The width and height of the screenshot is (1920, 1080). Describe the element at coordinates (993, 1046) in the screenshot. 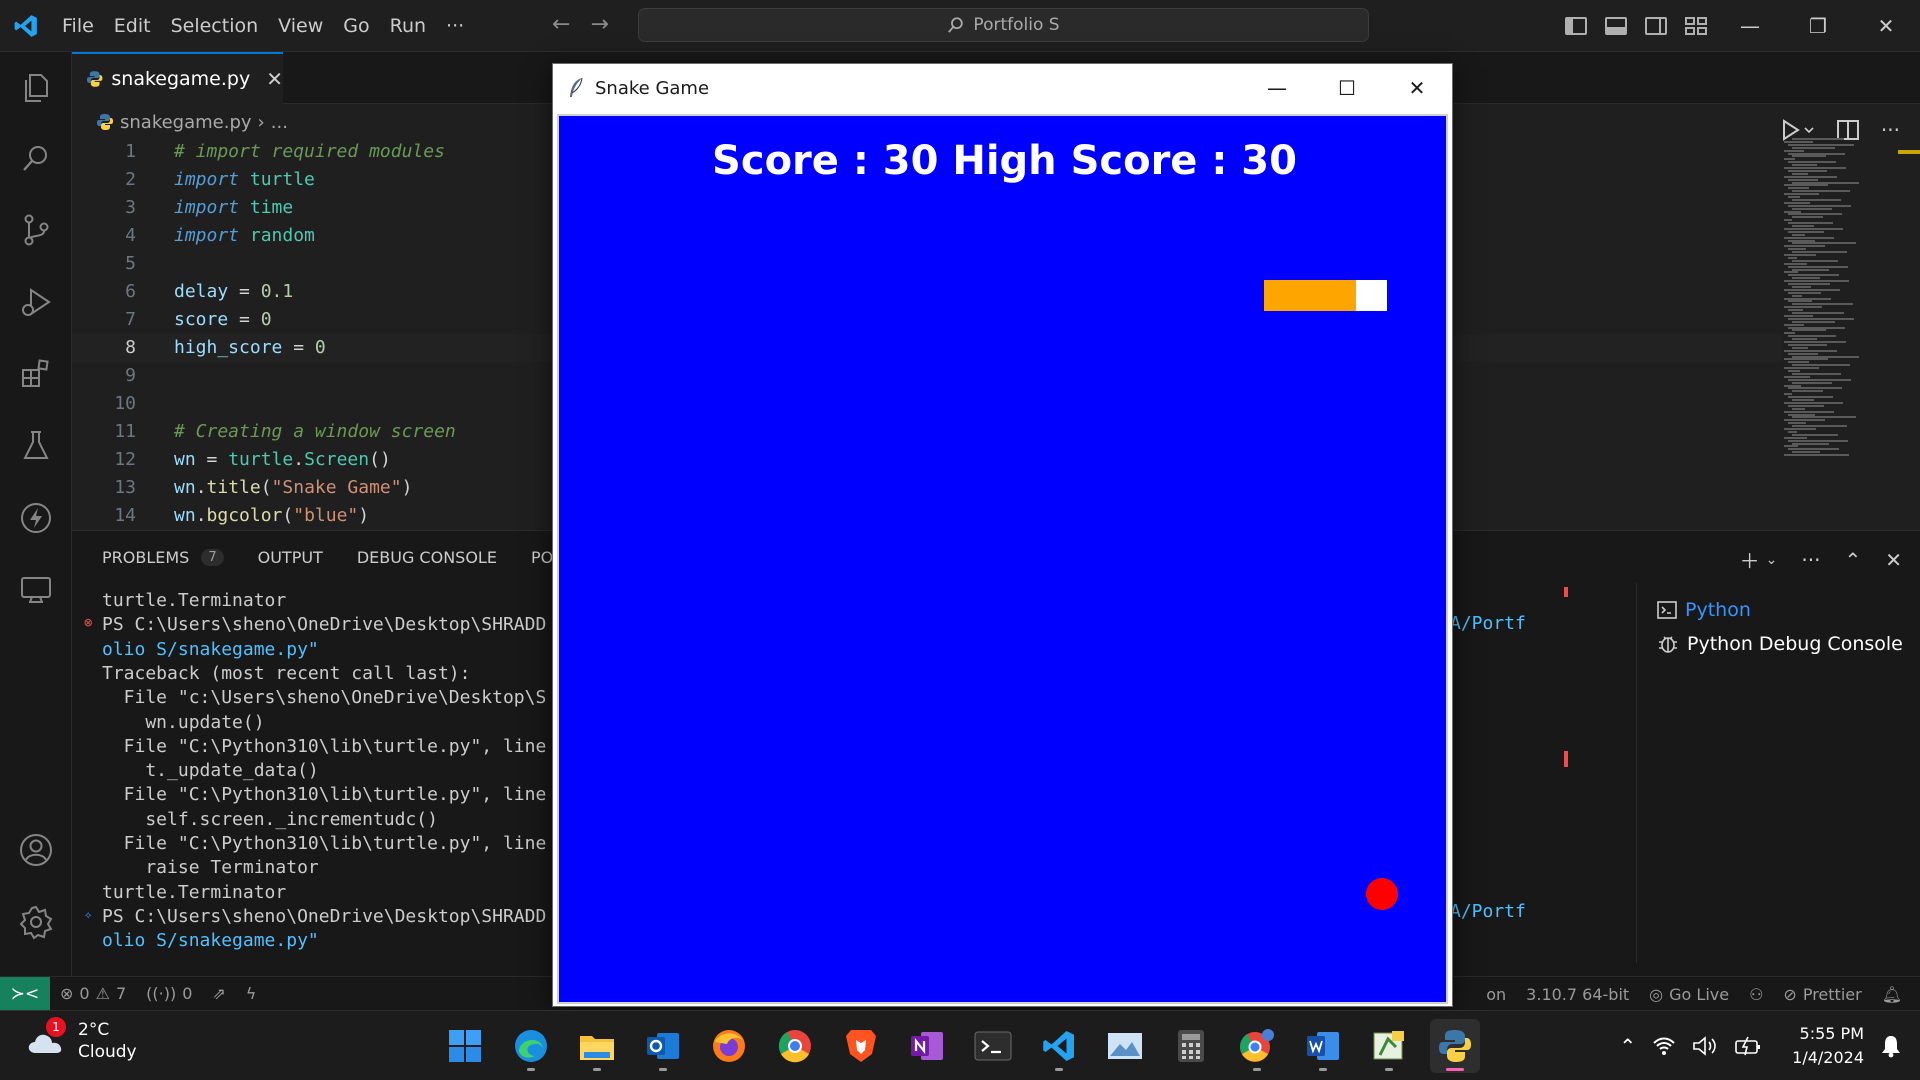

I see `terminal-app-icon` at that location.